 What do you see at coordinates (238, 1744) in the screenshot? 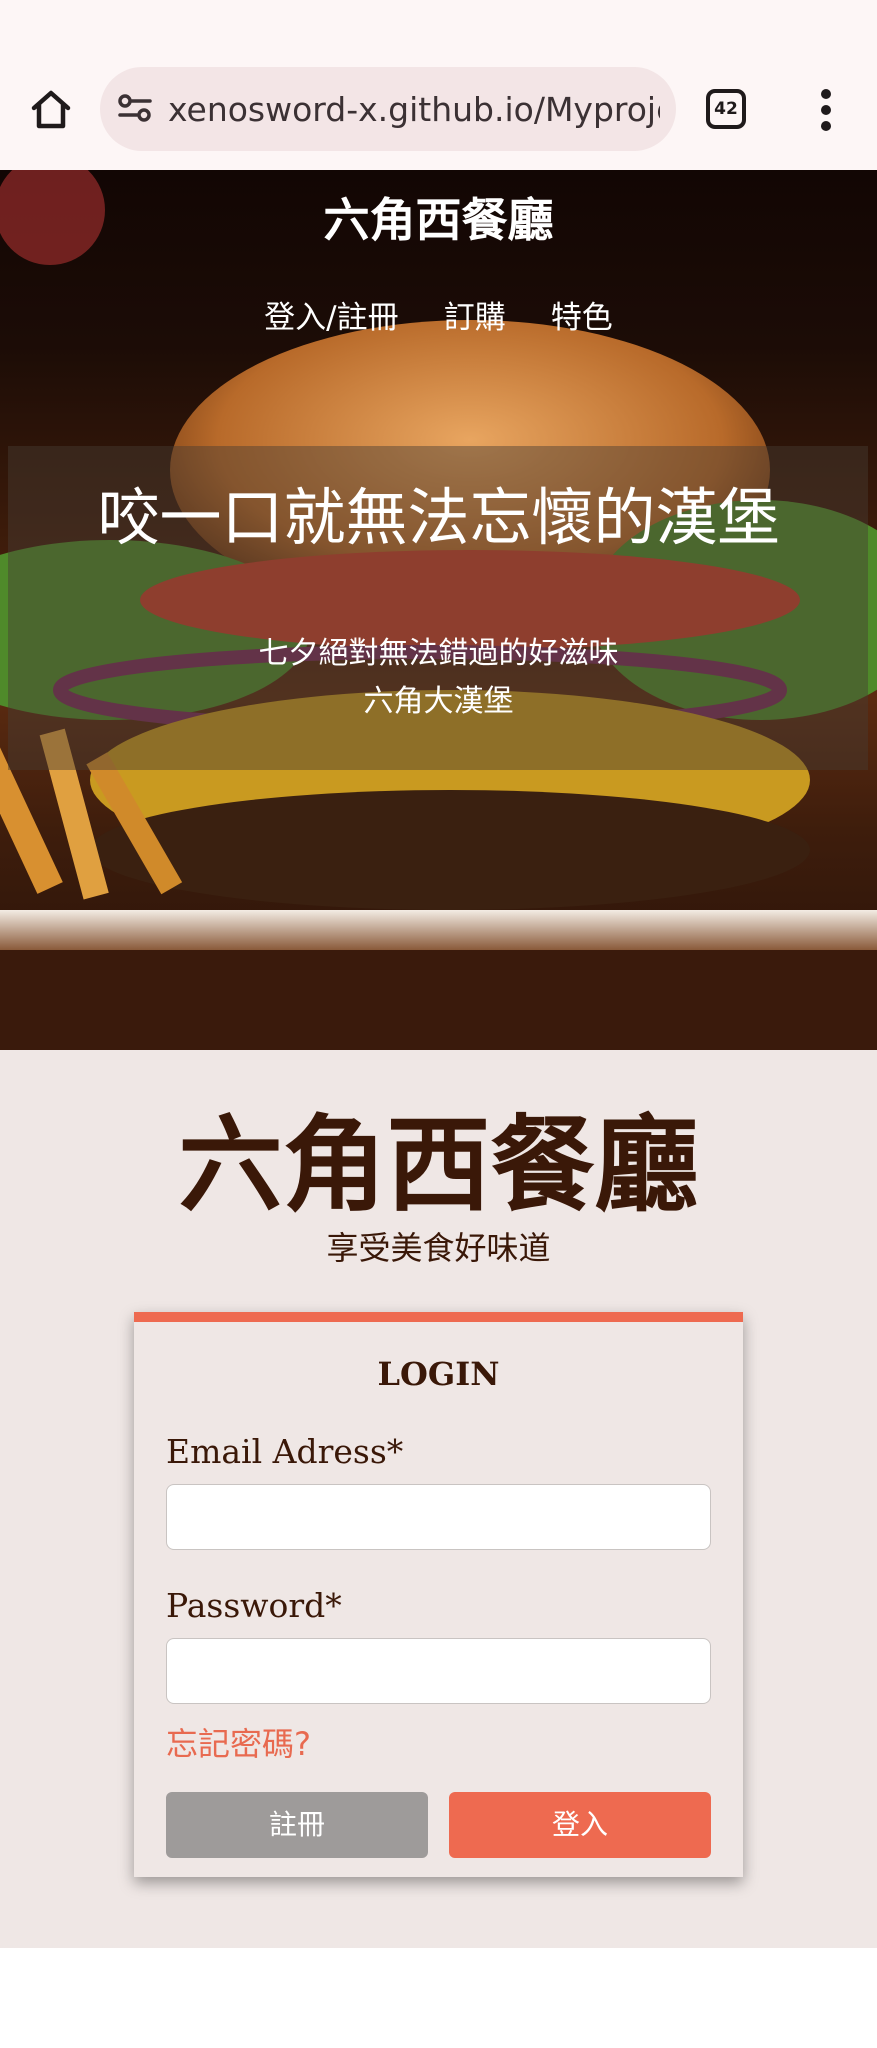
I see `forgot-password-link: 忘記密碼?` at bounding box center [238, 1744].